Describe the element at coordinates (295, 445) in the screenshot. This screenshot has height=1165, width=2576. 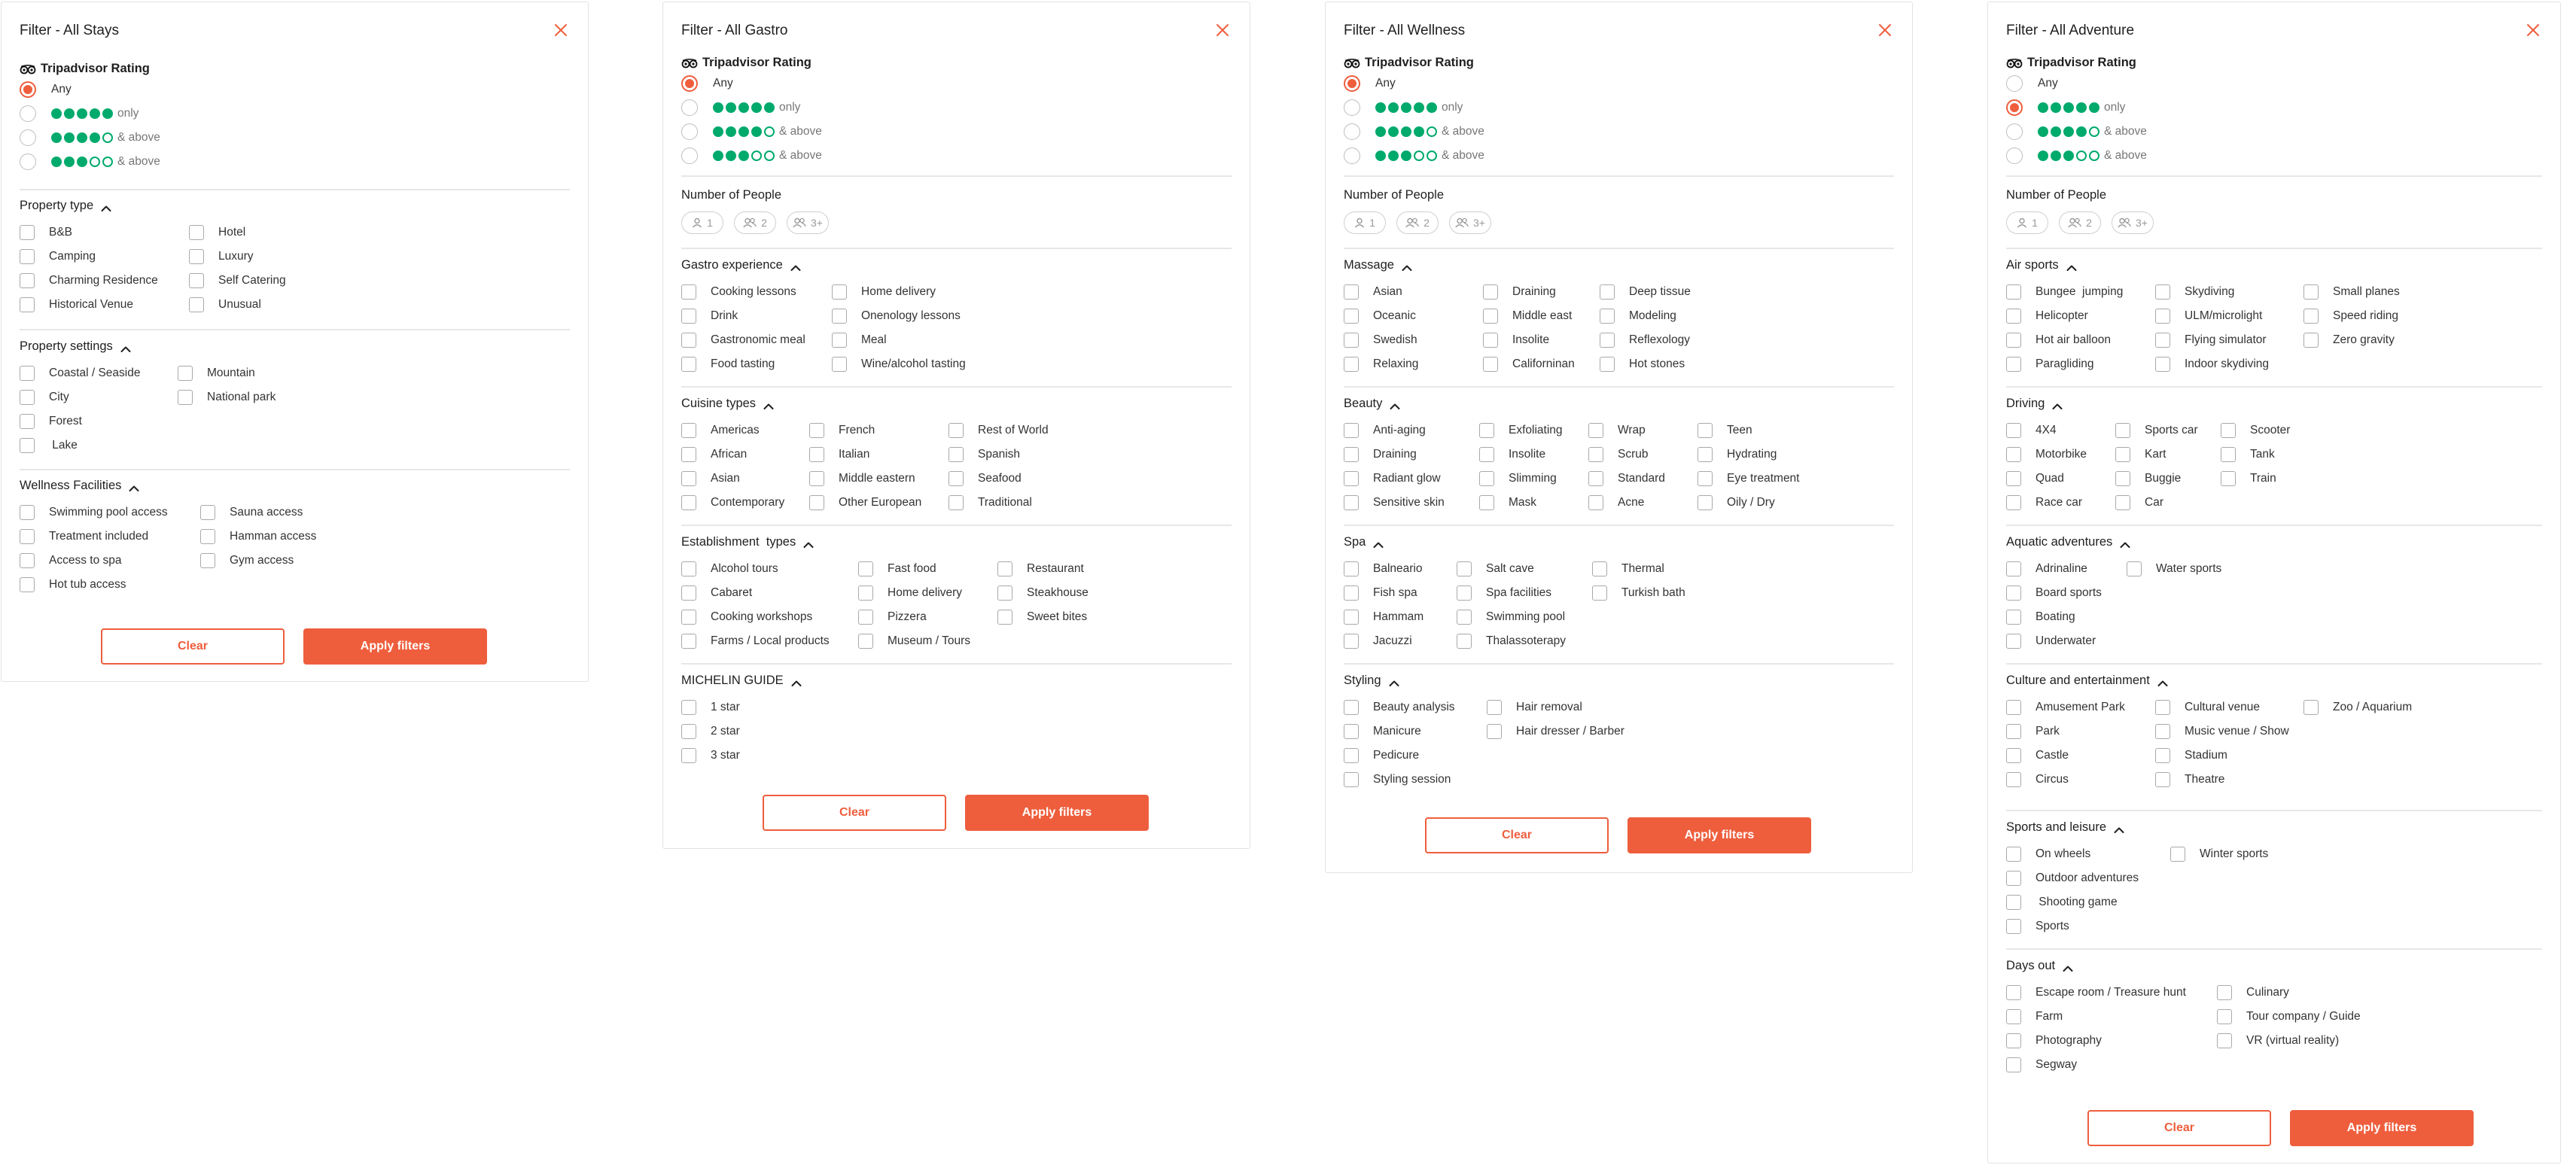
I see `checkbox-option-lake: Lake` at that location.